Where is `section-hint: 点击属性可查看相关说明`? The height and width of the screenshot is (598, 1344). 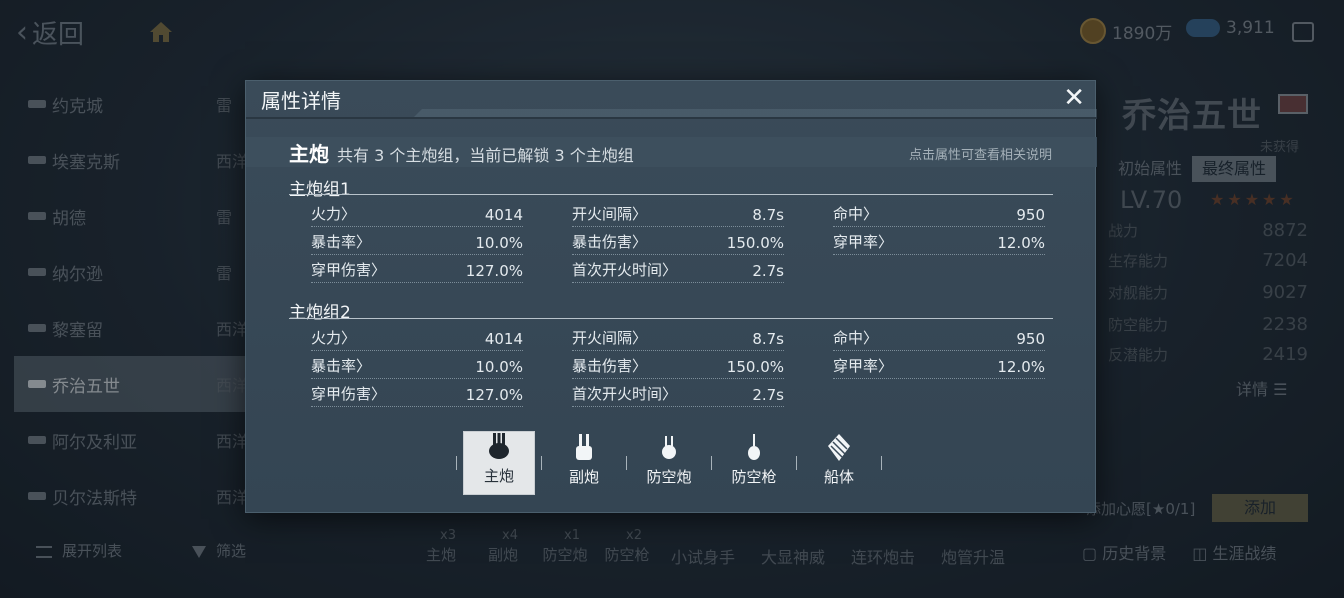
section-hint: 点击属性可查看相关说明 is located at coordinates (980, 155).